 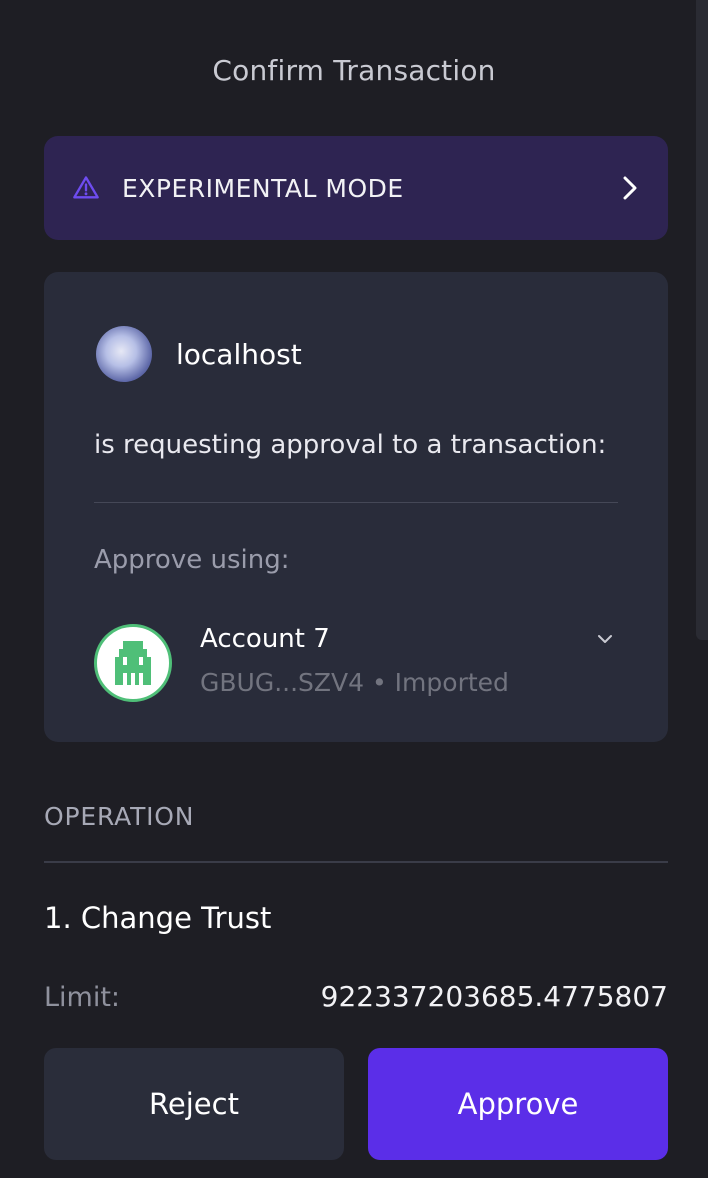 I want to click on account-selector: Account 7 GBUG...SZV4 • Imported, so click(x=356, y=662).